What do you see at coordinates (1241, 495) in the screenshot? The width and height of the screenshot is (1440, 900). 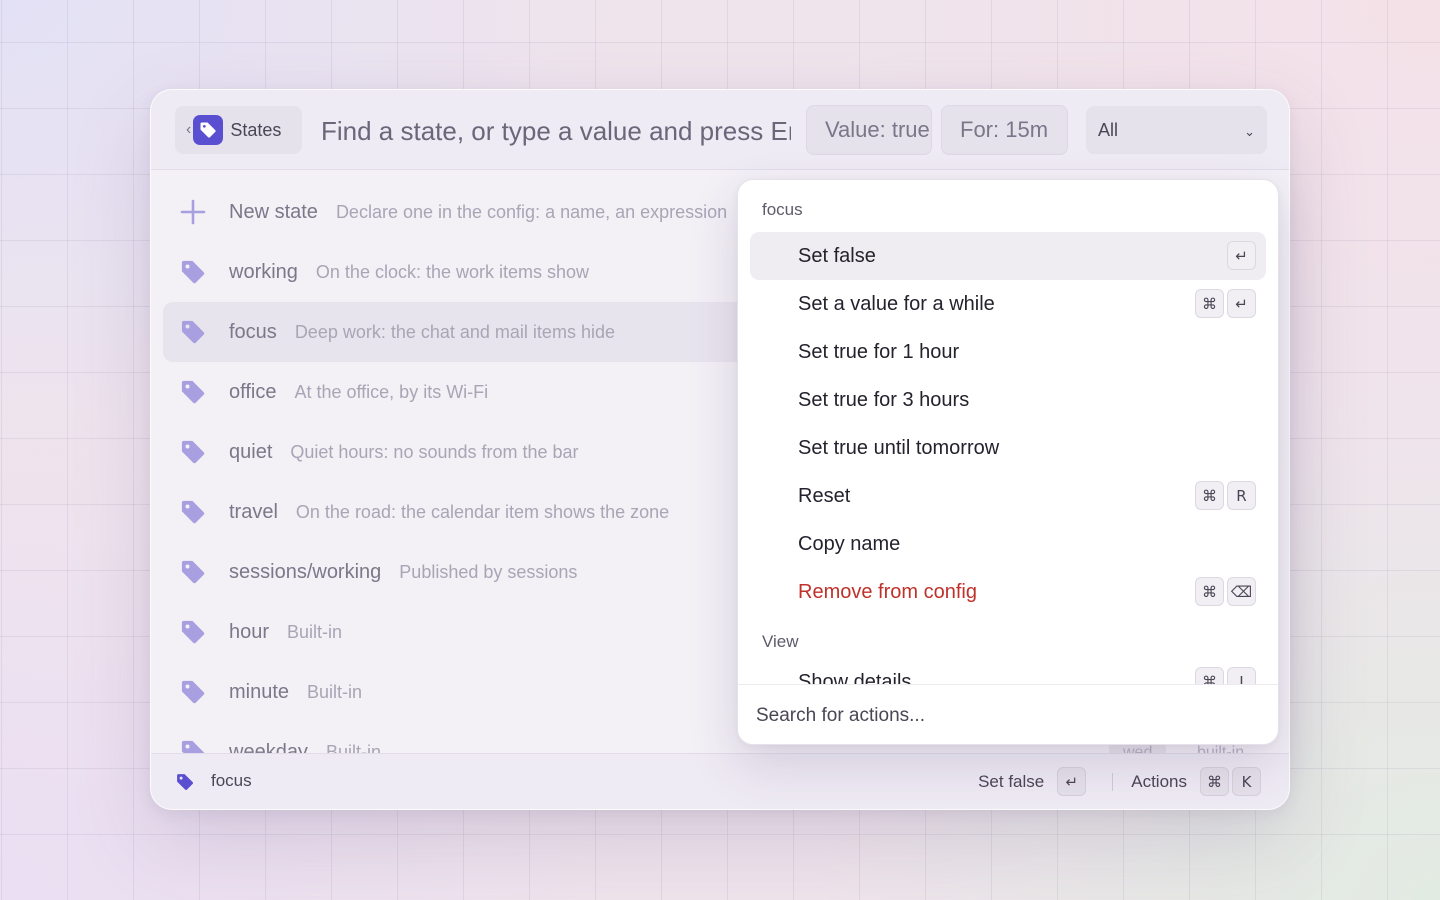 I see `r-key-icon: R` at bounding box center [1241, 495].